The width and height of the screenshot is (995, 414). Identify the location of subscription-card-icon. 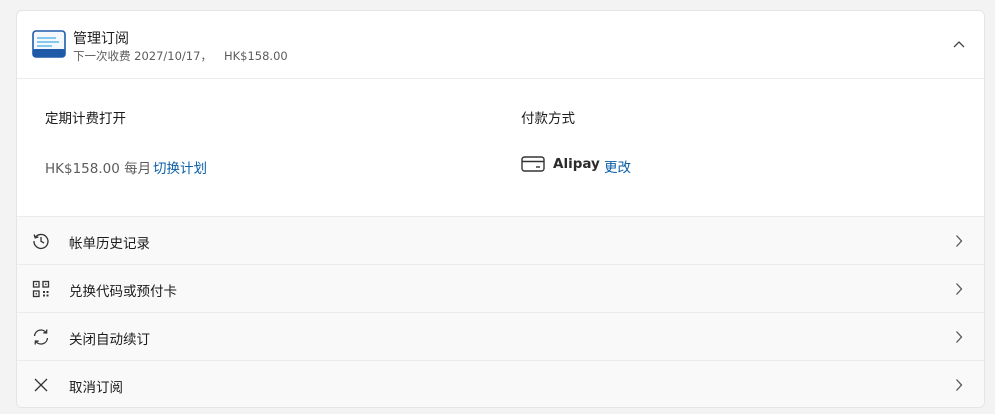
(49, 44).